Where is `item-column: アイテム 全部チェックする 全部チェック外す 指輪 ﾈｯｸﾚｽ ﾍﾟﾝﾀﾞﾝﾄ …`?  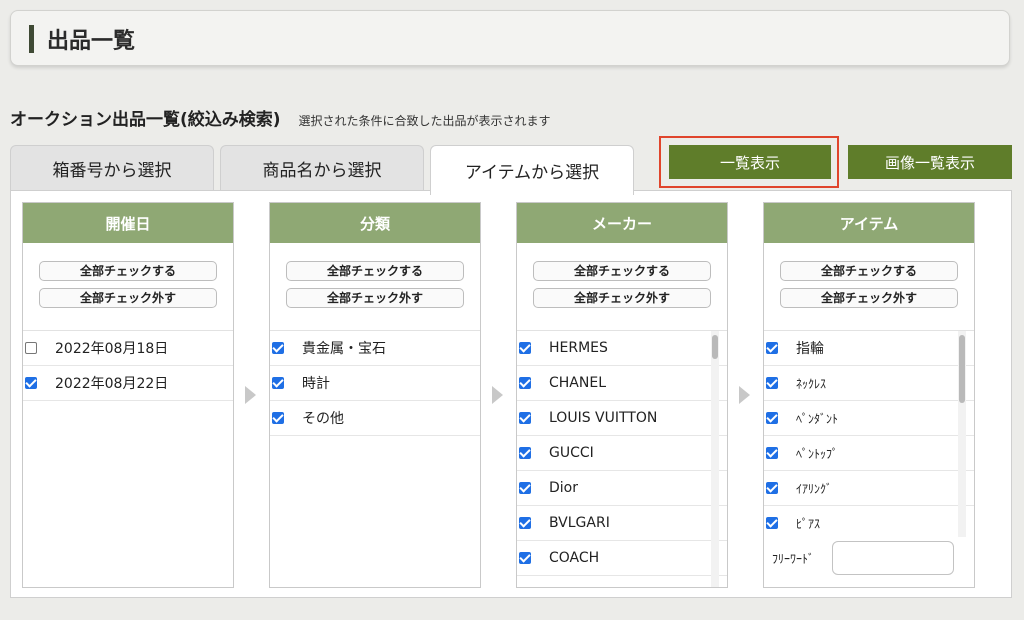
item-column: アイテム 全部チェックする 全部チェック外す 指輪 ﾈｯｸﾚｽ ﾍﾟﾝﾀﾞﾝﾄ … is located at coordinates (869, 395).